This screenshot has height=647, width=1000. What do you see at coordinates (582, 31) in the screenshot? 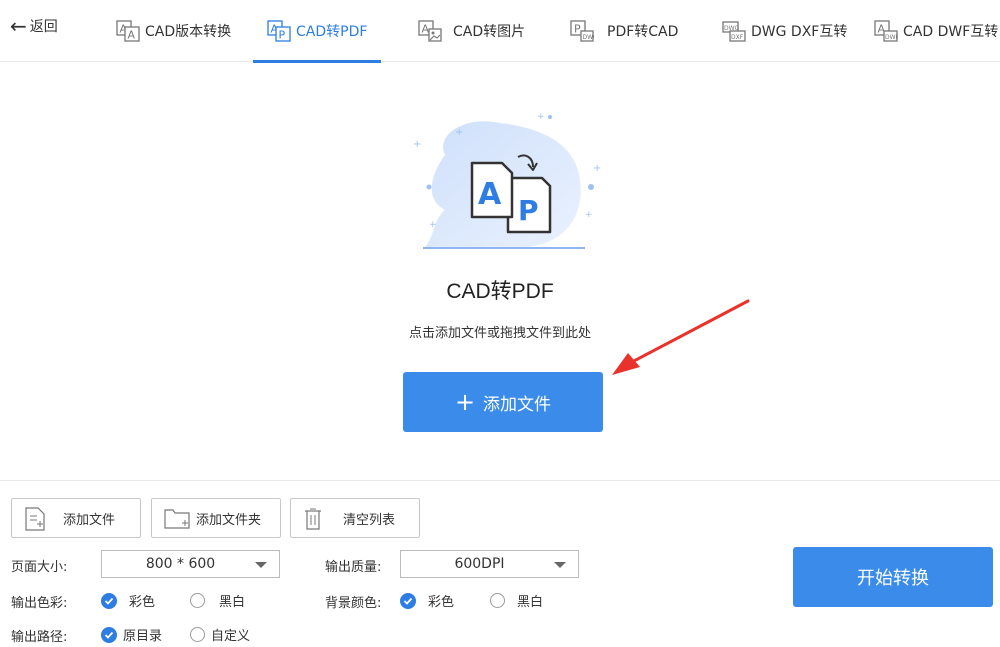
I see `pdf-to-cad-icon: P DWG` at bounding box center [582, 31].